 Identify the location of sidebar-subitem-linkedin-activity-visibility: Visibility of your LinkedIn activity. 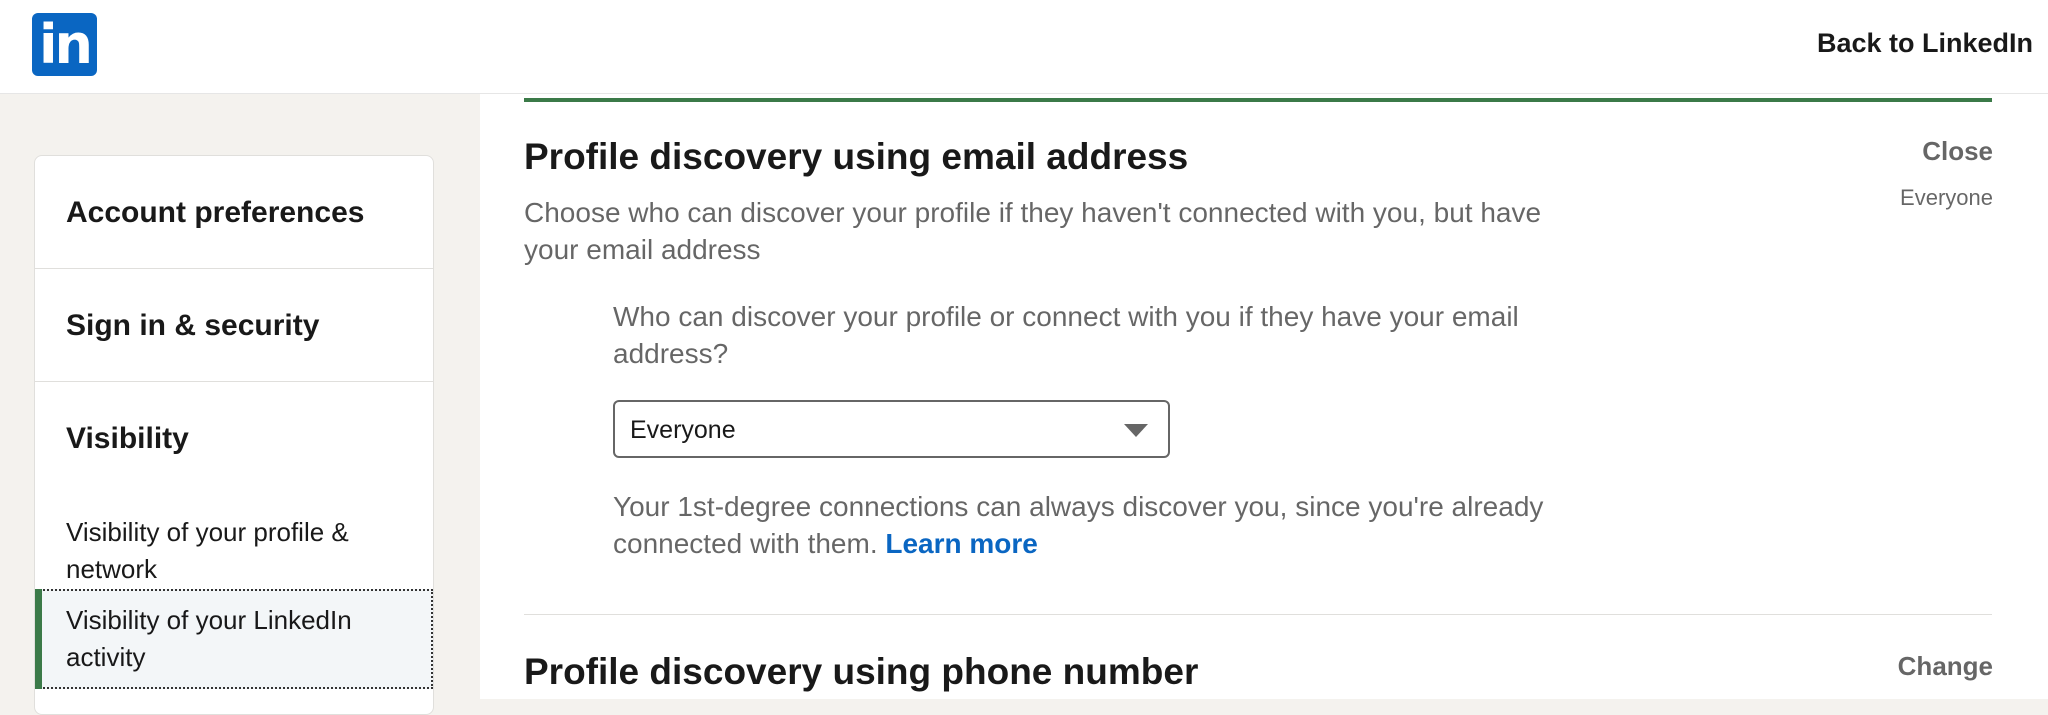
(234, 639).